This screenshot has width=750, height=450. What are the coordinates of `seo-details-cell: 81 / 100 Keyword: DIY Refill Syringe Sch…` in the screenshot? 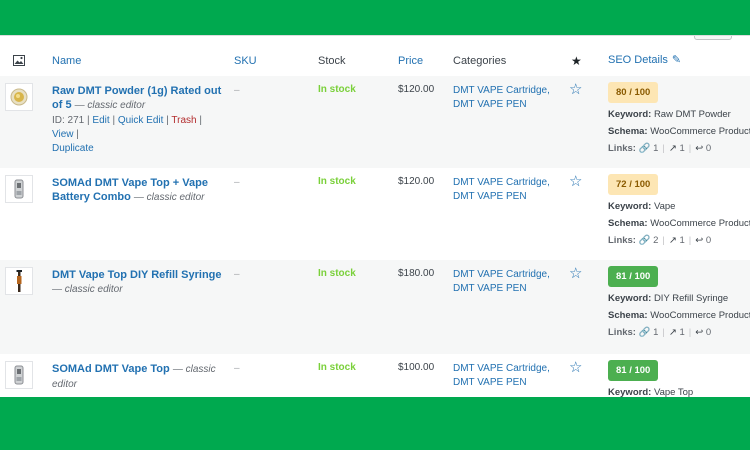 It's located at (679, 302).